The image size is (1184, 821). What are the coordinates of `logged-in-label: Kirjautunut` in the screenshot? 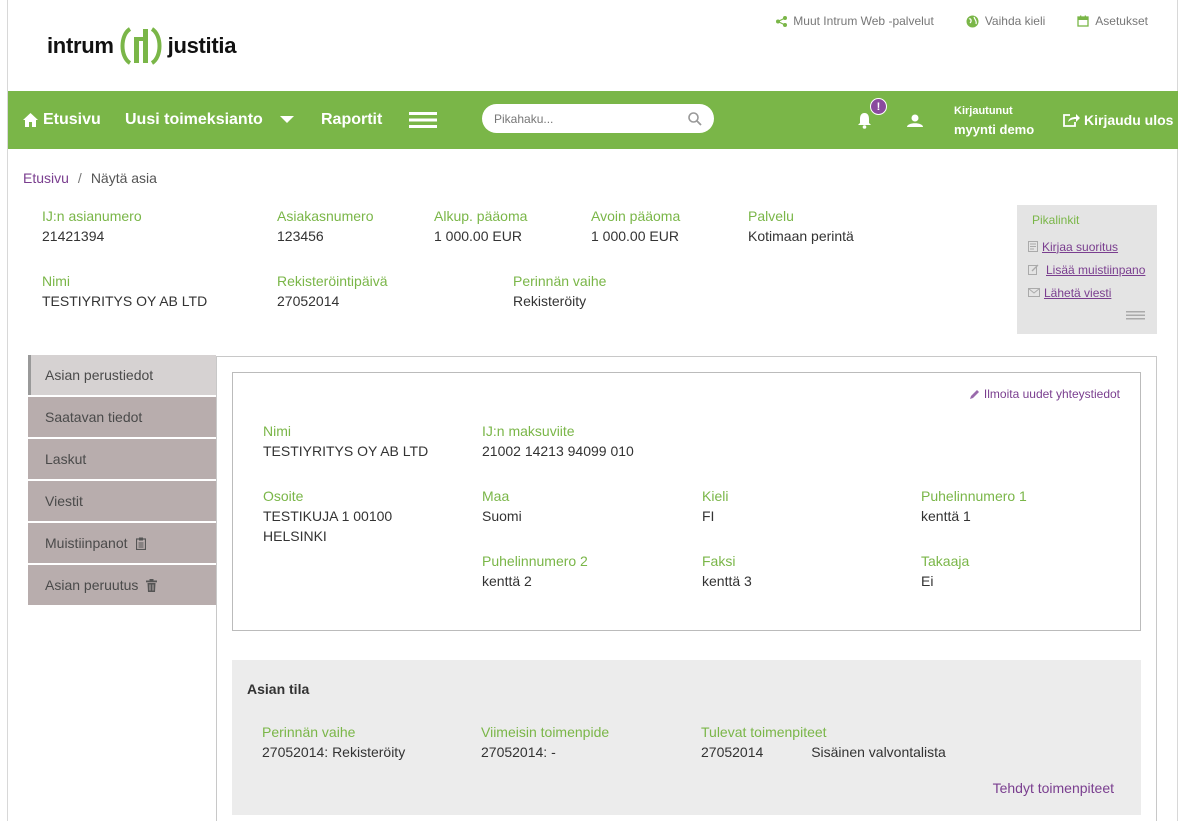 It's located at (983, 110).